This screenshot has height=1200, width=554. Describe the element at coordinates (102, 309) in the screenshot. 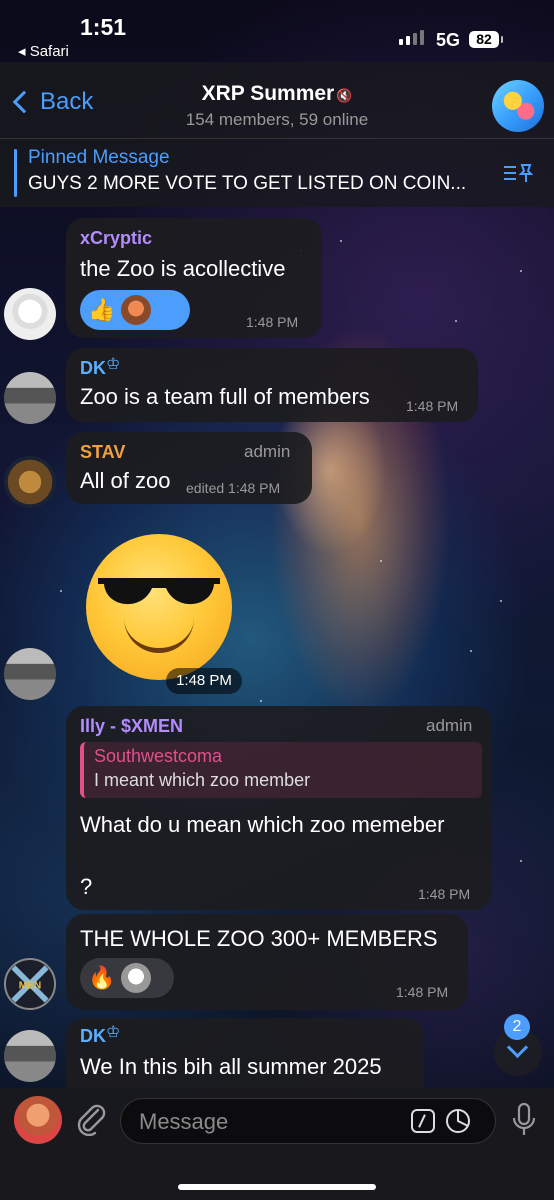

I see `thumbs-up-icon: 👍` at that location.